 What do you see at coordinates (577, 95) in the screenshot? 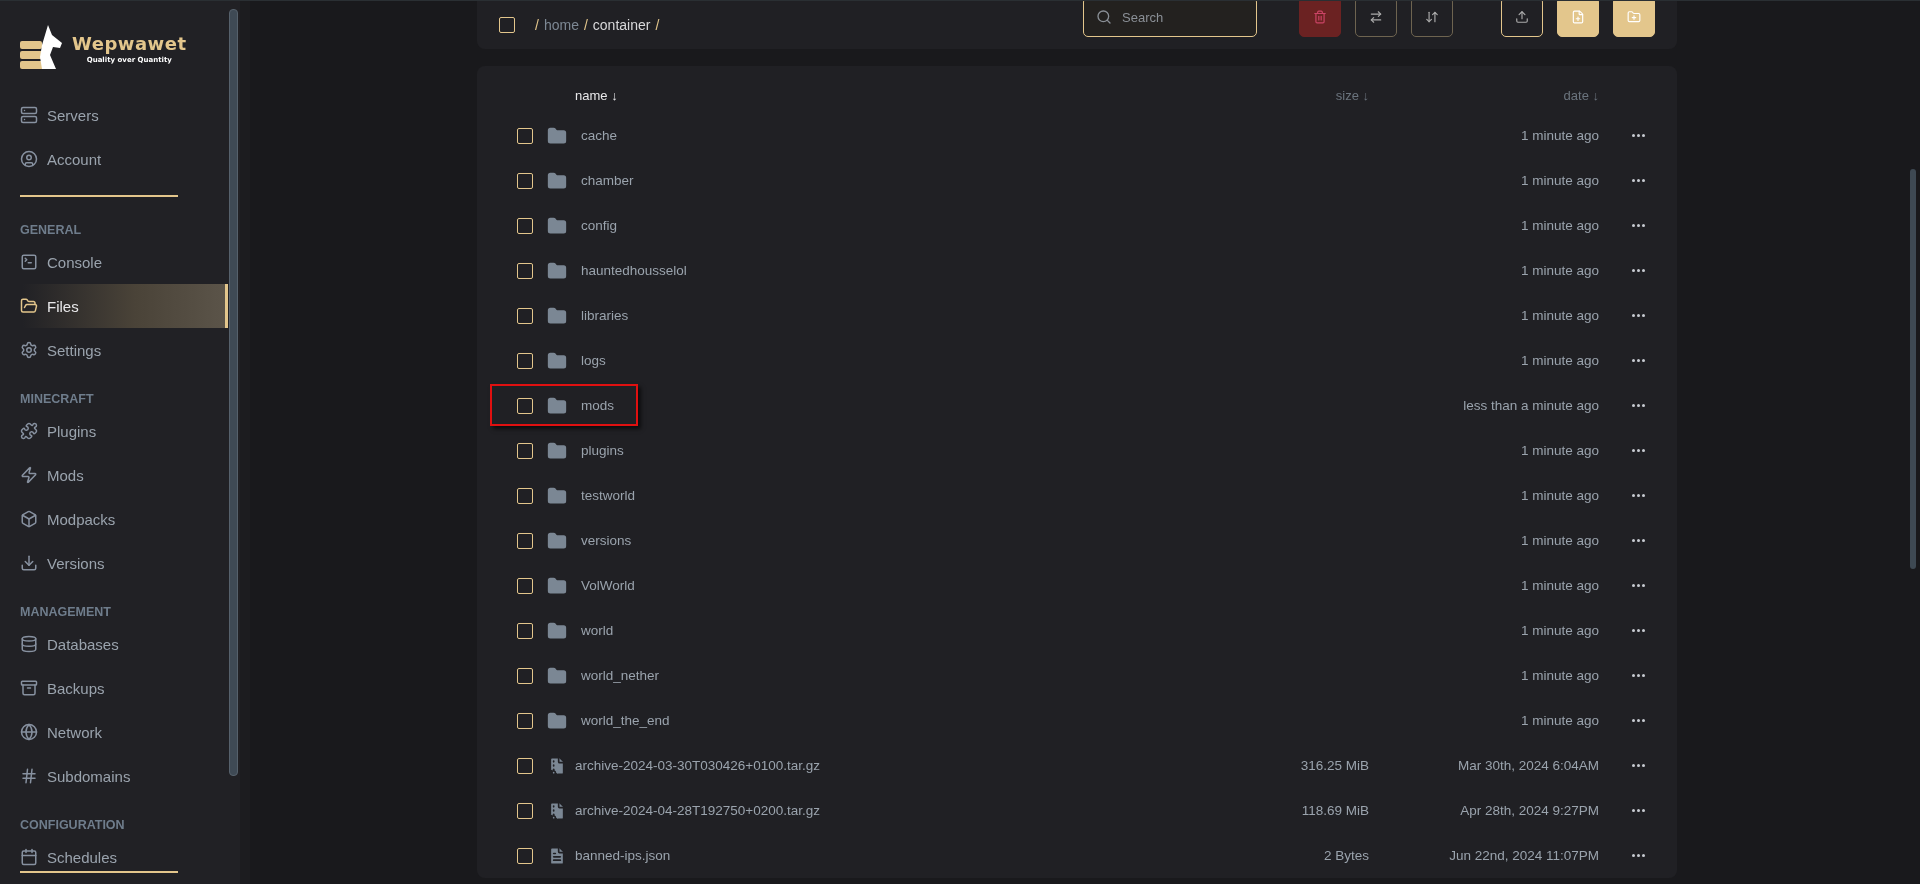
I see `column-header: name ↓` at bounding box center [577, 95].